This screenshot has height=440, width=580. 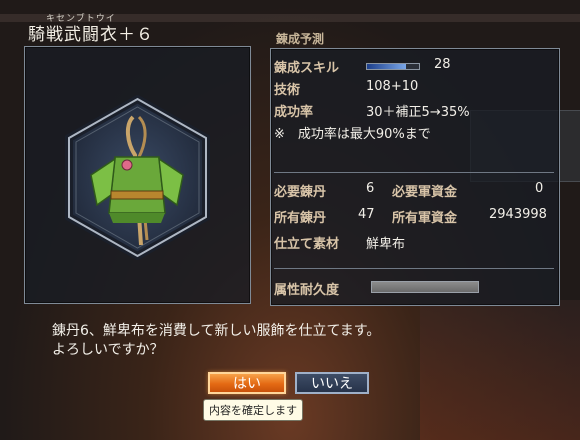 What do you see at coordinates (518, 214) in the screenshot?
I see `owned-money-value: 2943998` at bounding box center [518, 214].